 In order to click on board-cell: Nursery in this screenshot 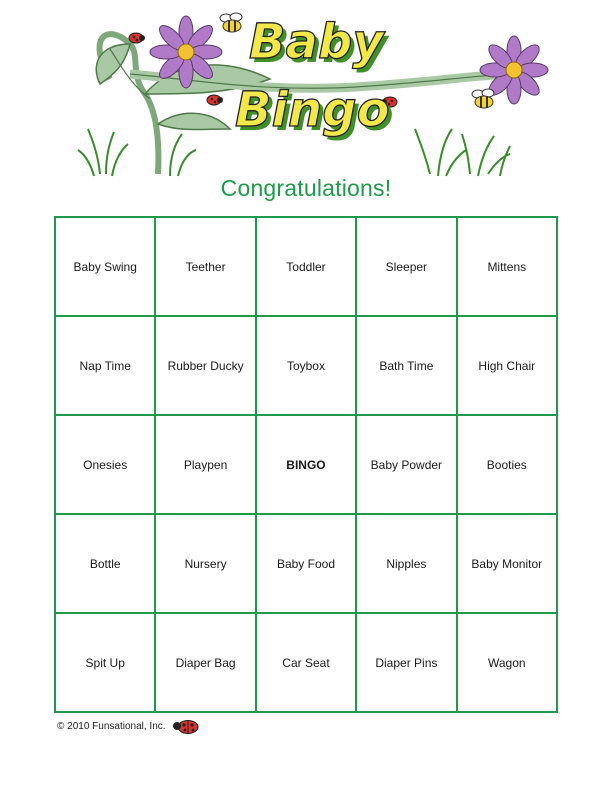, I will do `click(205, 563)`.